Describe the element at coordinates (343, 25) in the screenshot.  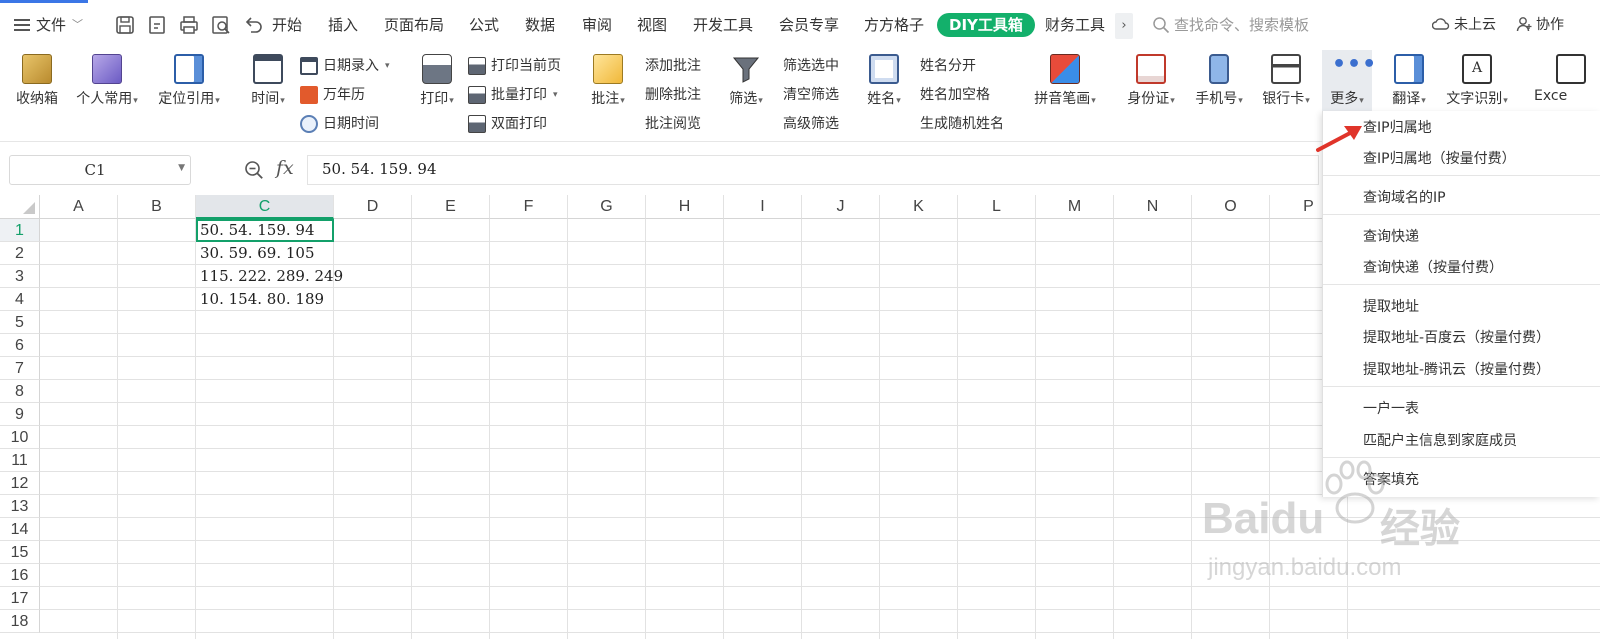
I see `tab-insert: 插入` at that location.